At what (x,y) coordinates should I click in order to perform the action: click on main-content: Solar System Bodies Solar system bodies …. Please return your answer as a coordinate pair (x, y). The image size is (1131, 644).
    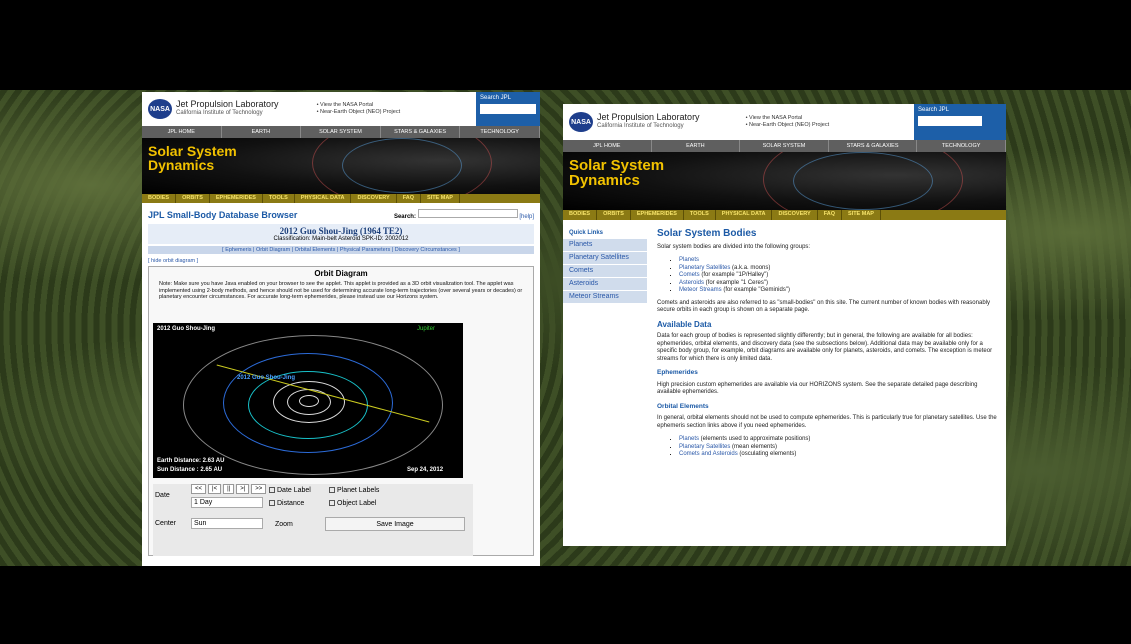
    Looking at the image, I should click on (828, 346).